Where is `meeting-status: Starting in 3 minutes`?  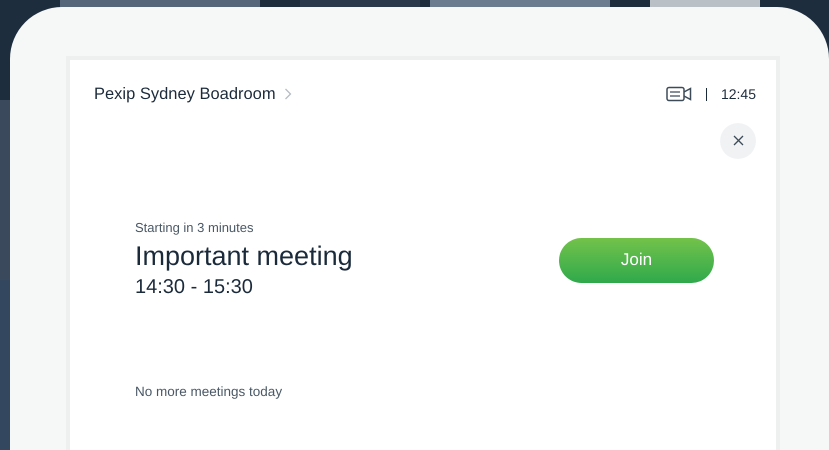 meeting-status: Starting in 3 minutes is located at coordinates (195, 227).